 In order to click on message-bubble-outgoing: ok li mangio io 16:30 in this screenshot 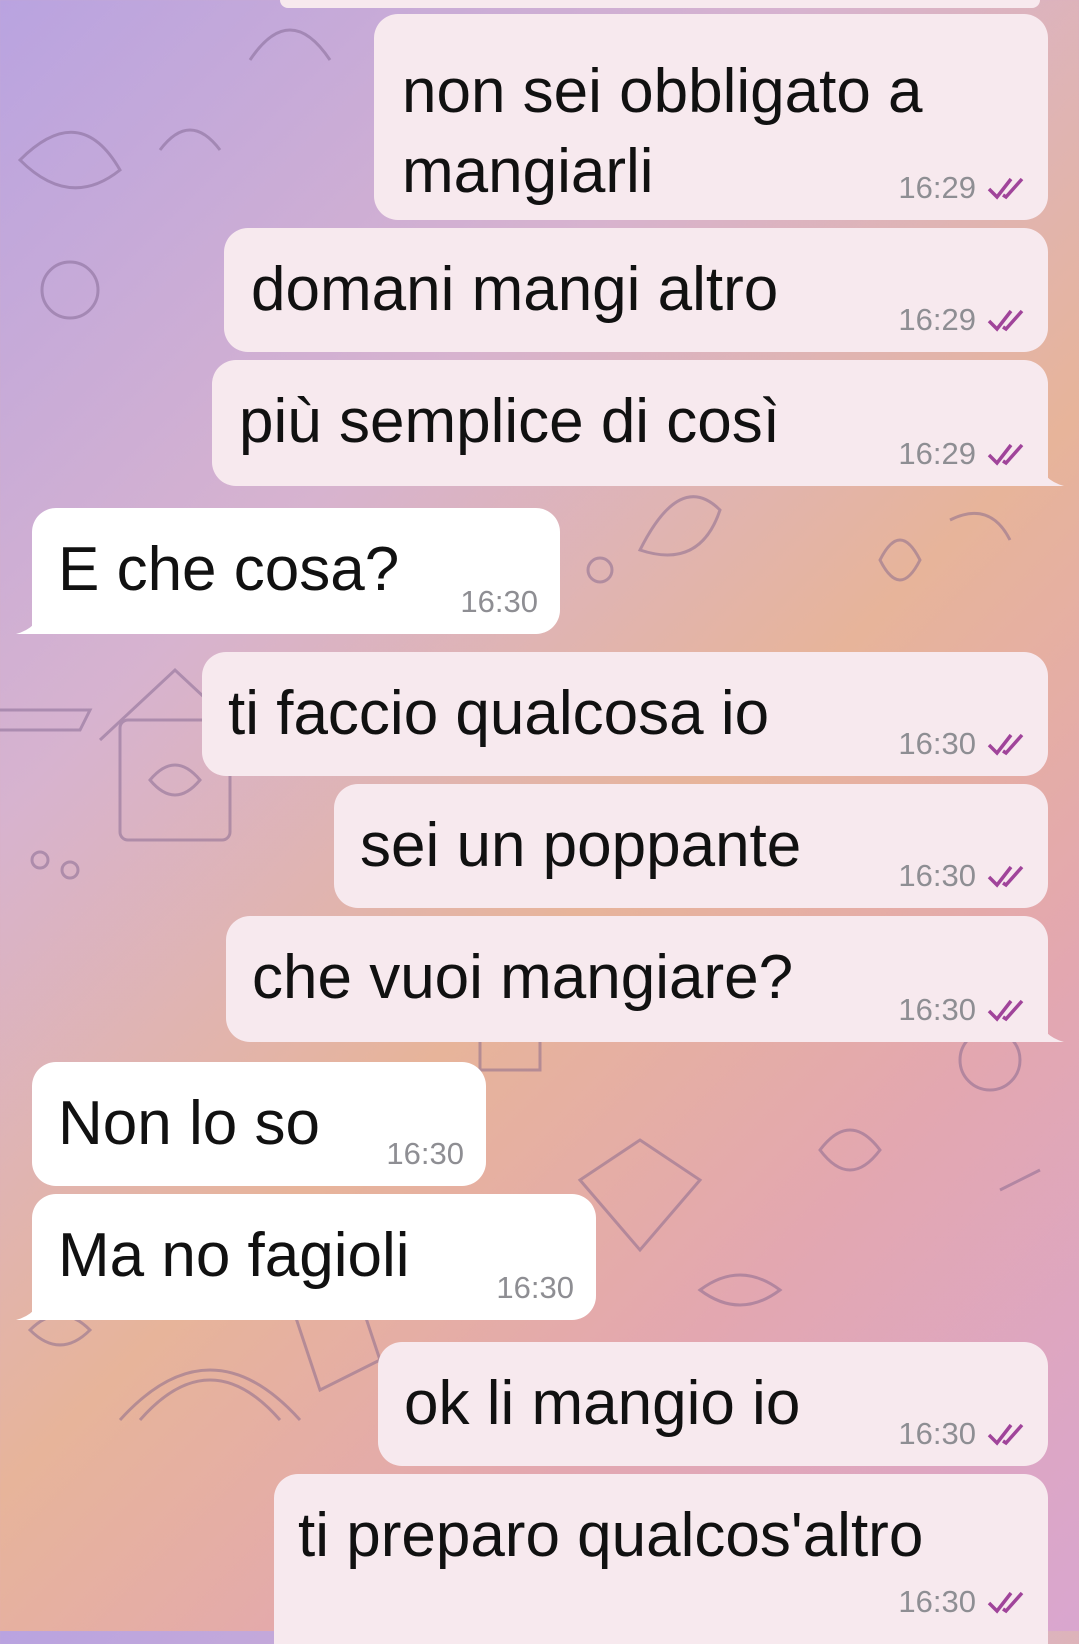, I will do `click(713, 1404)`.